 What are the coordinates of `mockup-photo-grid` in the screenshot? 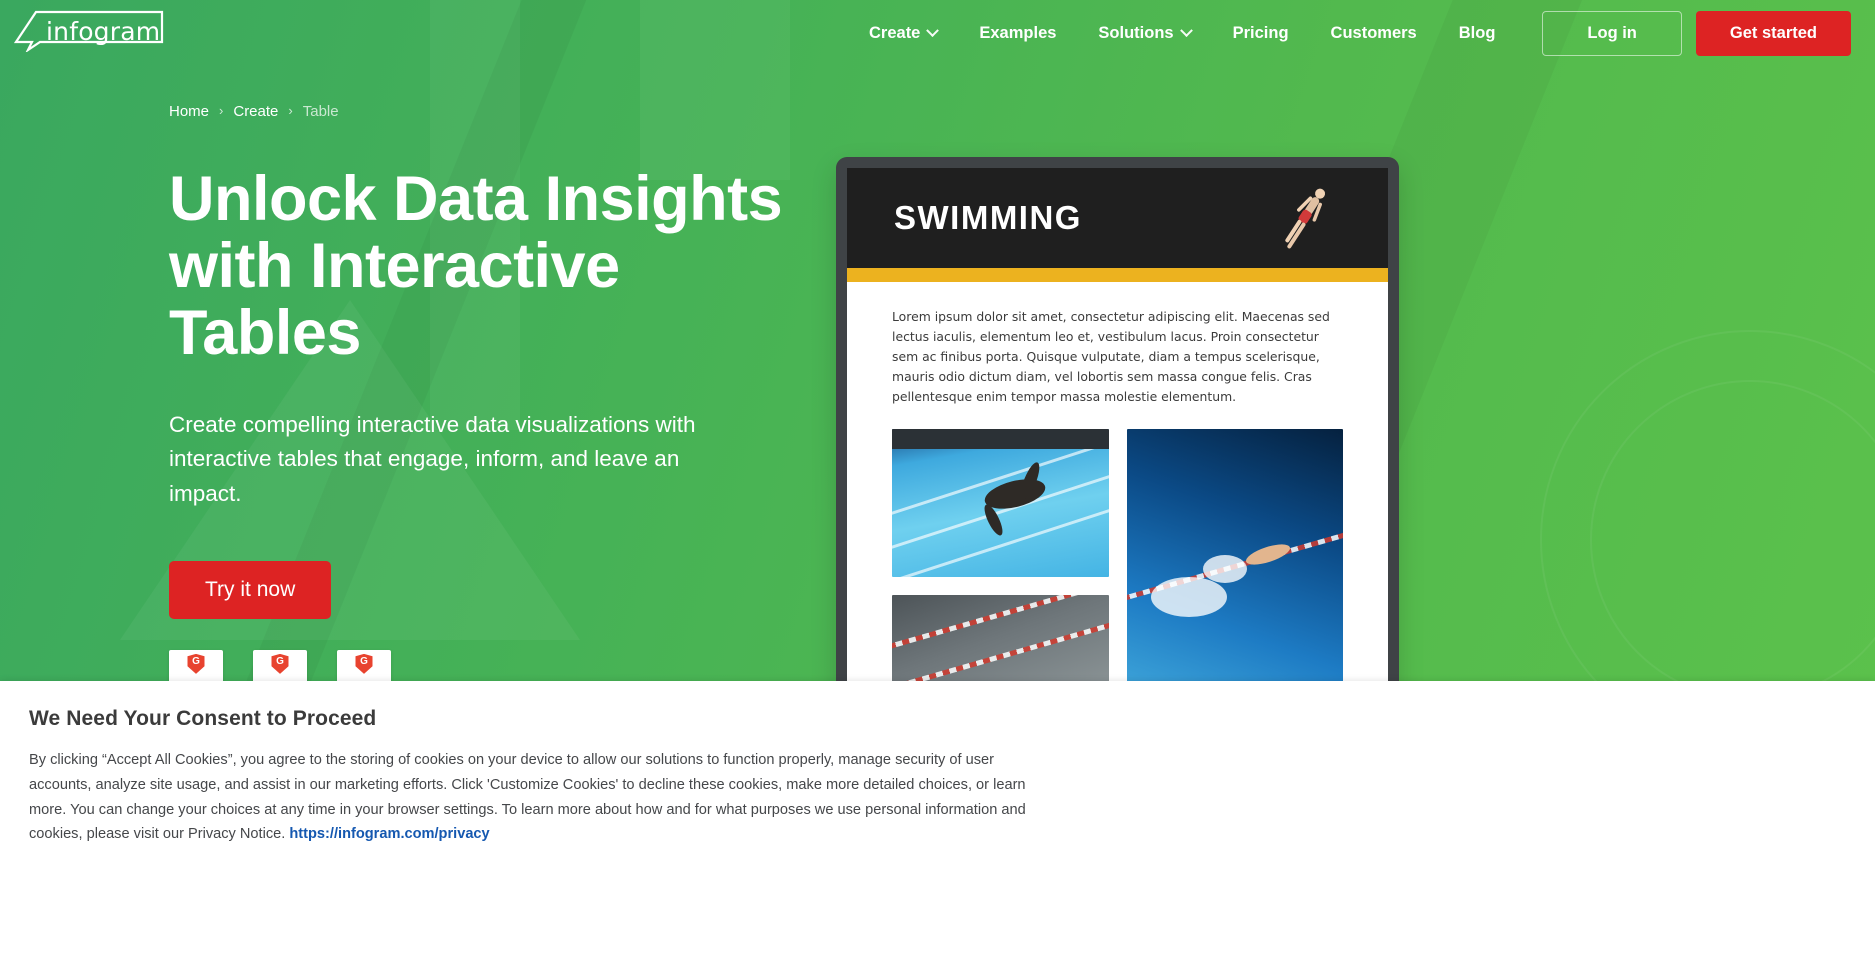 It's located at (1117, 562).